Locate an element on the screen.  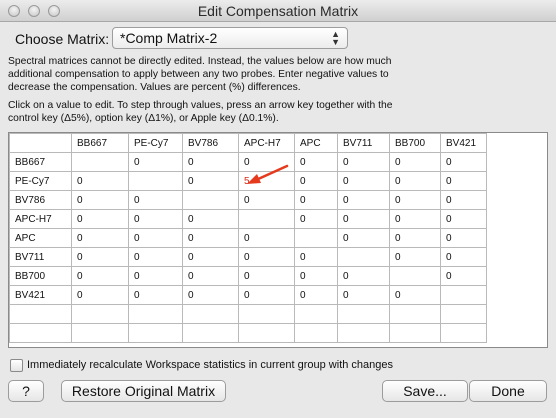
matrix-row: BV786 0 0 0 0 0 0 0 is located at coordinates (248, 200).